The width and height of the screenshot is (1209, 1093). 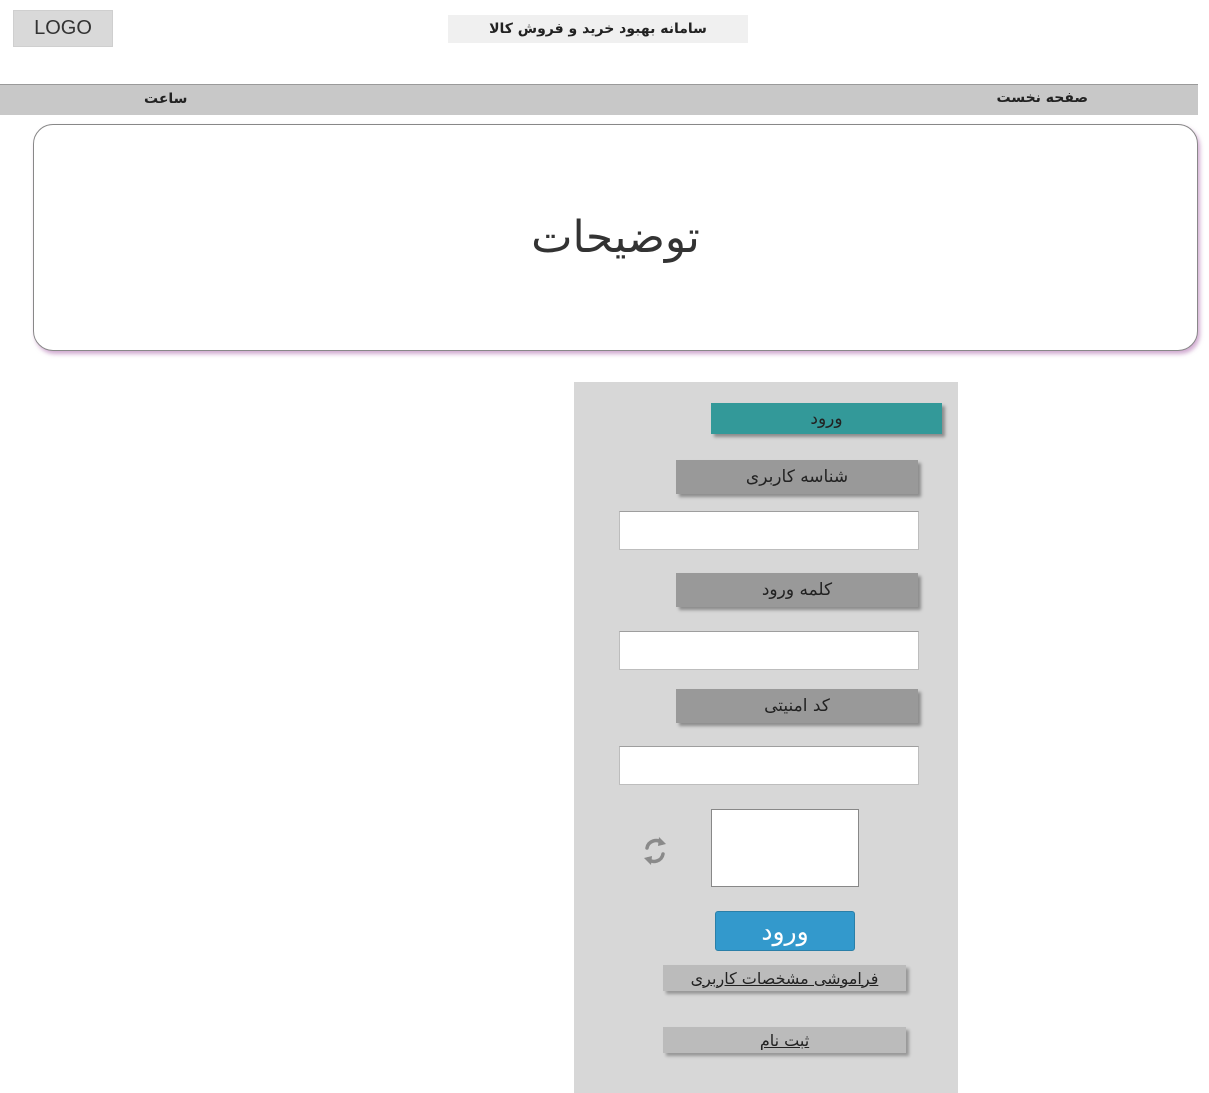 What do you see at coordinates (784, 978) in the screenshot?
I see `forgot-credentials-link: فراموشی مشخصات کاربری` at bounding box center [784, 978].